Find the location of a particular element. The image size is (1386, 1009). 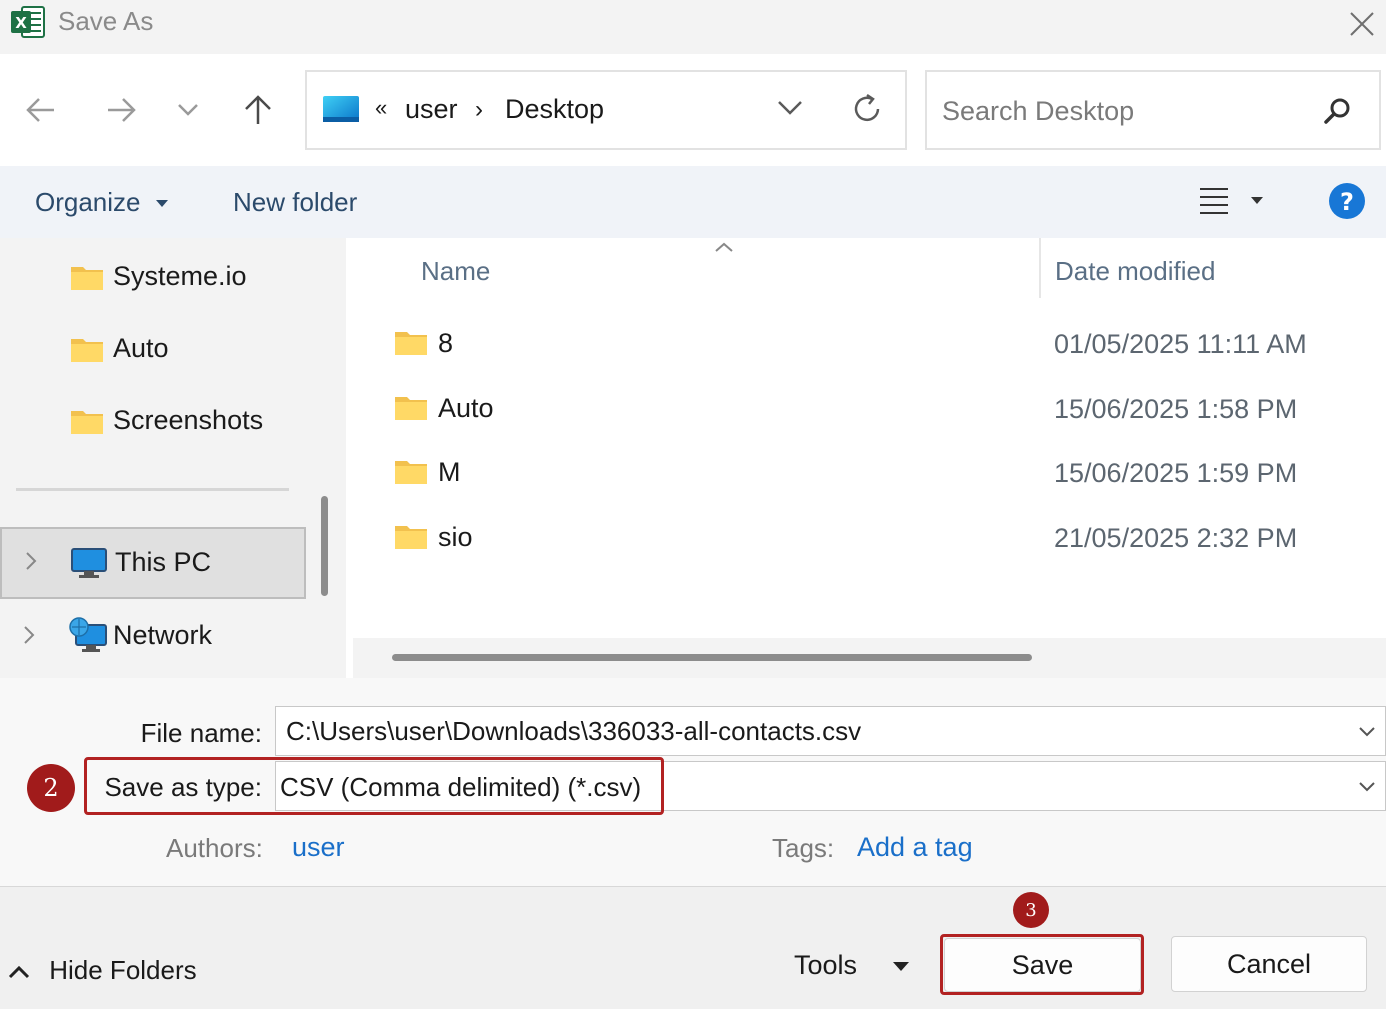

refresh-button is located at coordinates (867, 111).